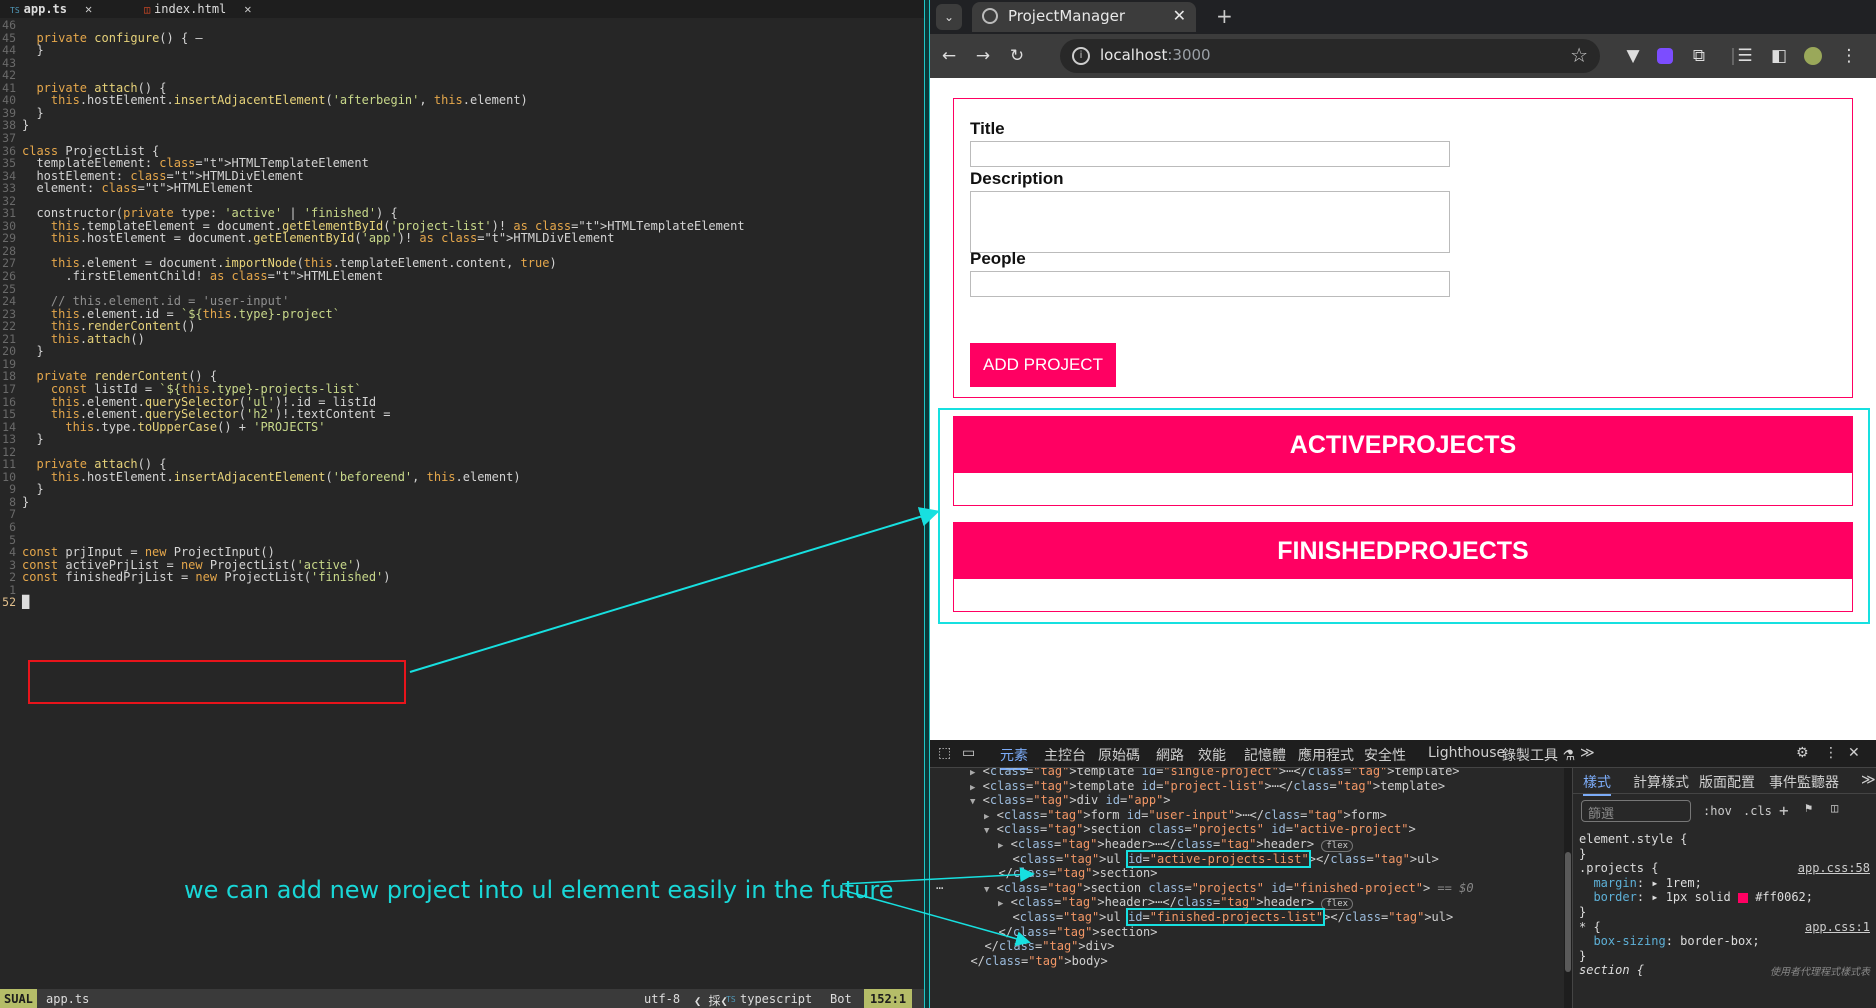 This screenshot has height=1008, width=1876. What do you see at coordinates (1669, 941) in the screenshot?
I see `style-line: box-sizing: border-box;` at bounding box center [1669, 941].